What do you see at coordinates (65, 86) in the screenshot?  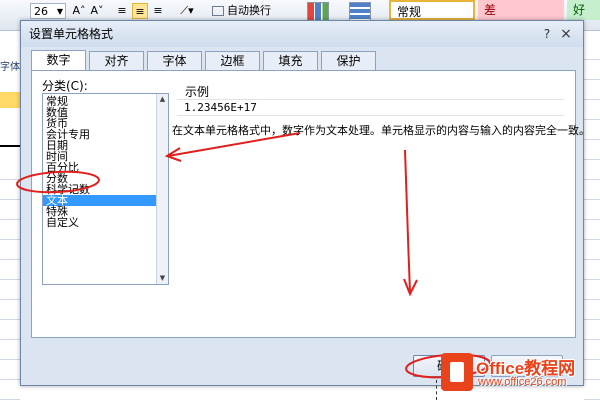 I see `category-label: 分类(C):` at bounding box center [65, 86].